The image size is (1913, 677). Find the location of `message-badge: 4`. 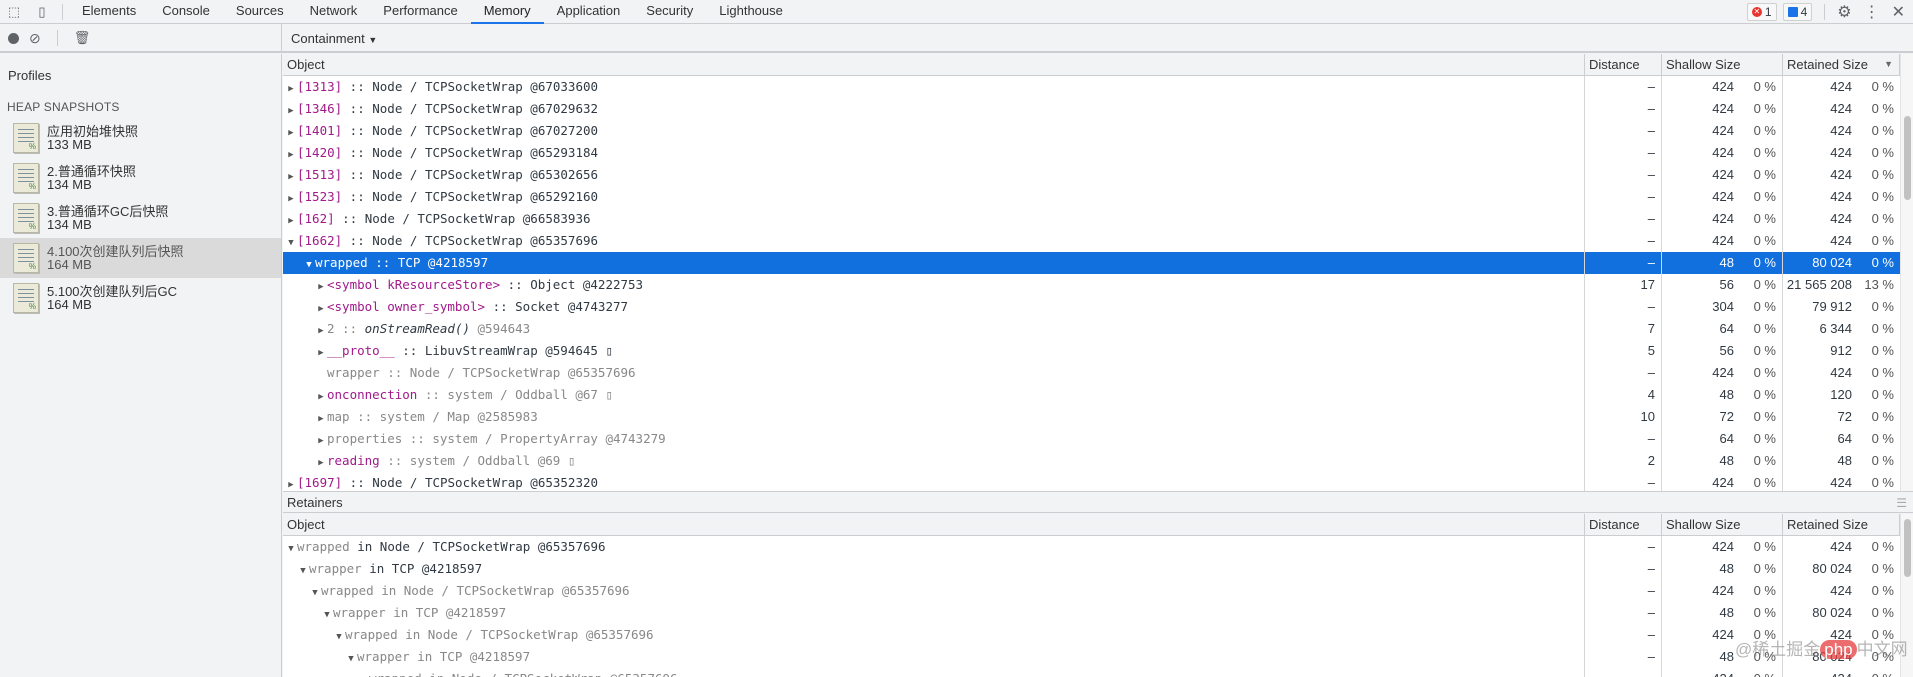

message-badge: 4 is located at coordinates (1797, 11).